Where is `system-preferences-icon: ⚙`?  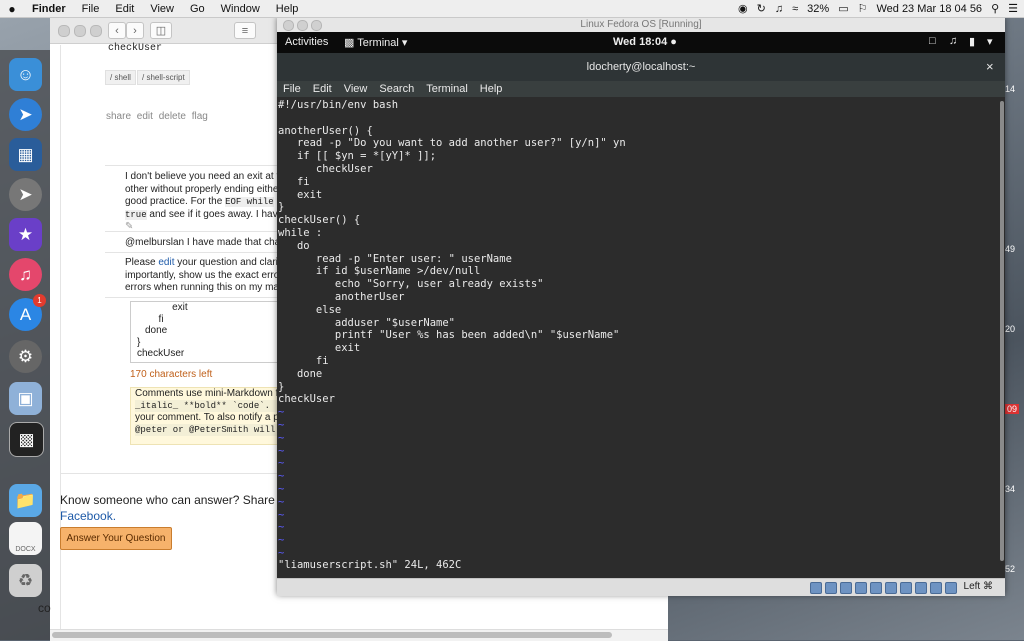
system-preferences-icon: ⚙ is located at coordinates (25, 356).